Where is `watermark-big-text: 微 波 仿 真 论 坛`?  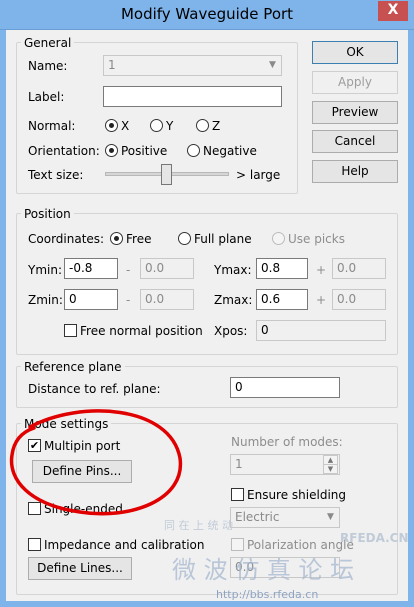 watermark-big-text: 微 波 仿 真 论 坛 is located at coordinates (263, 570).